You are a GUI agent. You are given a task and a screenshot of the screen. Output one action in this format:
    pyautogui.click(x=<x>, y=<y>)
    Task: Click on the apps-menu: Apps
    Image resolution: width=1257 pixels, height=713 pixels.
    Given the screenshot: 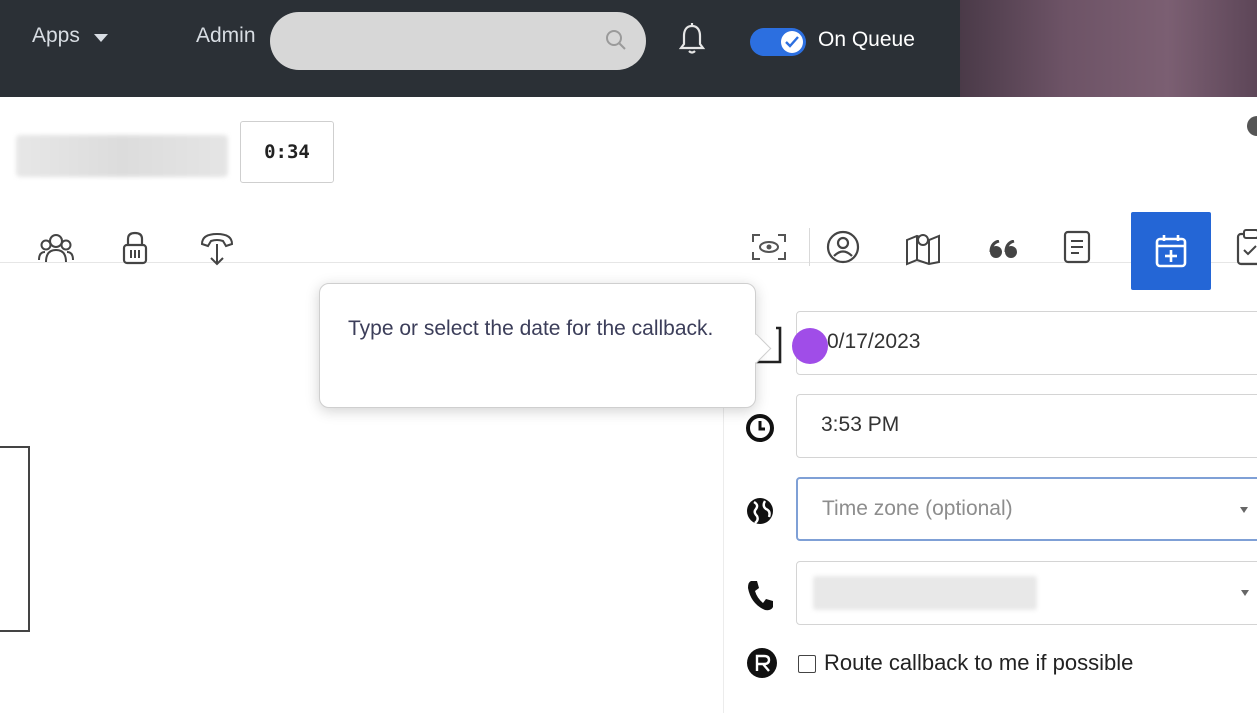 What is the action you would take?
    pyautogui.click(x=70, y=36)
    